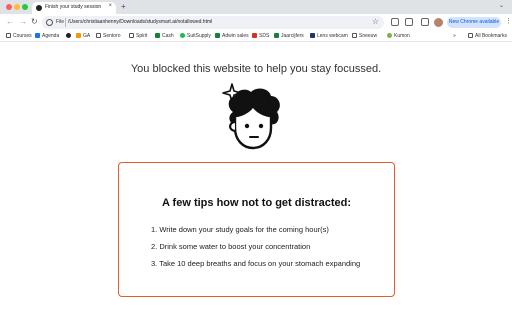  I want to click on bookmark-sneeuw: Sneeuw, so click(364, 37).